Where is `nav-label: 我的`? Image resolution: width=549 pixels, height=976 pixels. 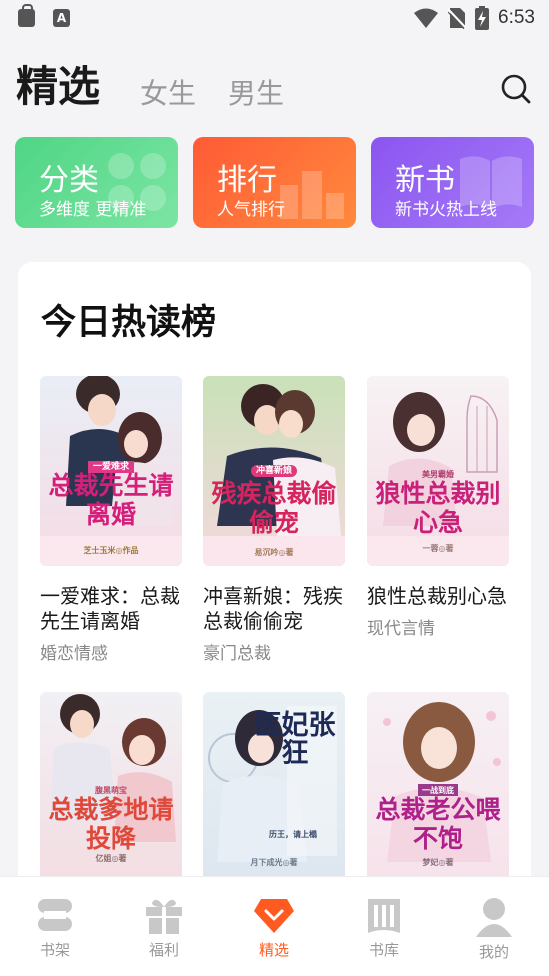 nav-label: 我的 is located at coordinates (493, 952).